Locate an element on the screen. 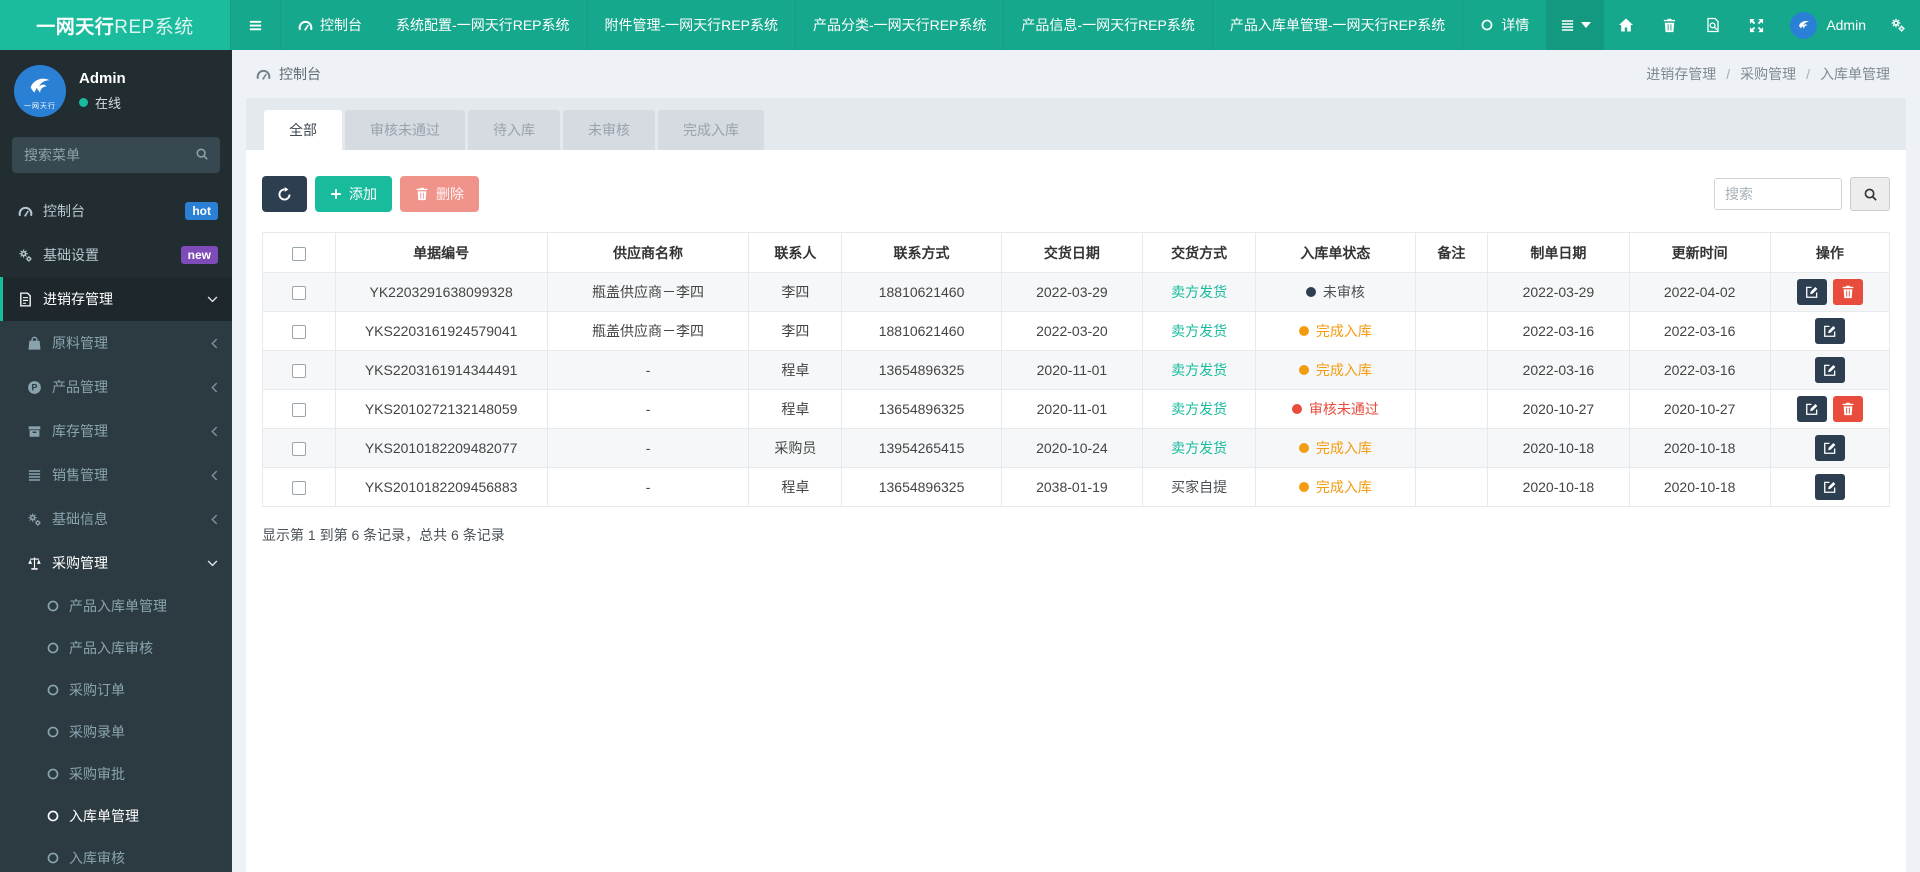  sidebar-item: 产品入库审核 is located at coordinates (116, 648).